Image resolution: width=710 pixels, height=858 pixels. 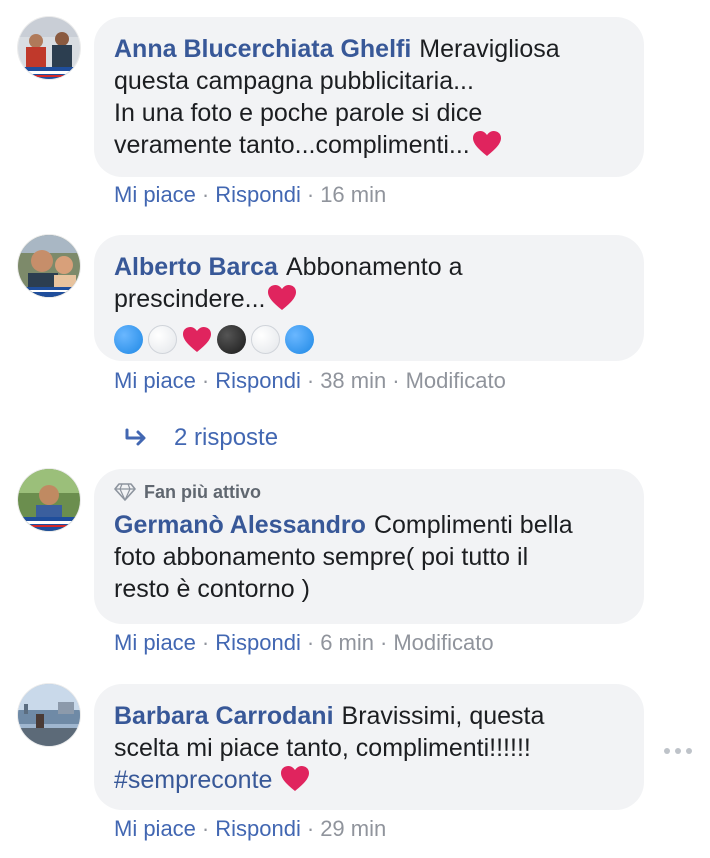 What do you see at coordinates (240, 525) in the screenshot?
I see `author-name: Germanò Alessandro` at bounding box center [240, 525].